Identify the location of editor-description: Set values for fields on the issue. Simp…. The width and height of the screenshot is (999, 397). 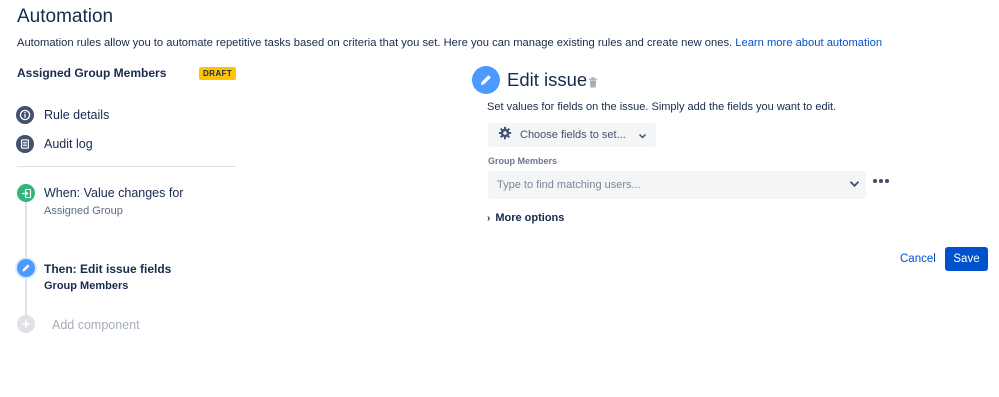
(662, 107).